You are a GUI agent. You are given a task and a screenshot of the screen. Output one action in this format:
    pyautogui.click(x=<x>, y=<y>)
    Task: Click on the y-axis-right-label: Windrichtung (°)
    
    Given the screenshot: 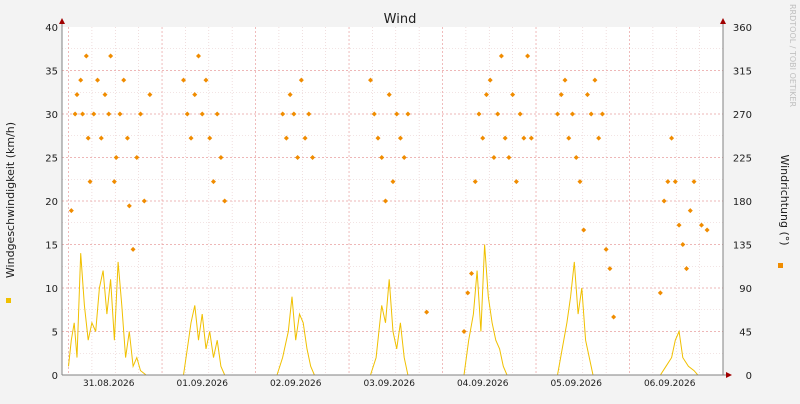 What is the action you would take?
    pyautogui.click(x=784, y=199)
    